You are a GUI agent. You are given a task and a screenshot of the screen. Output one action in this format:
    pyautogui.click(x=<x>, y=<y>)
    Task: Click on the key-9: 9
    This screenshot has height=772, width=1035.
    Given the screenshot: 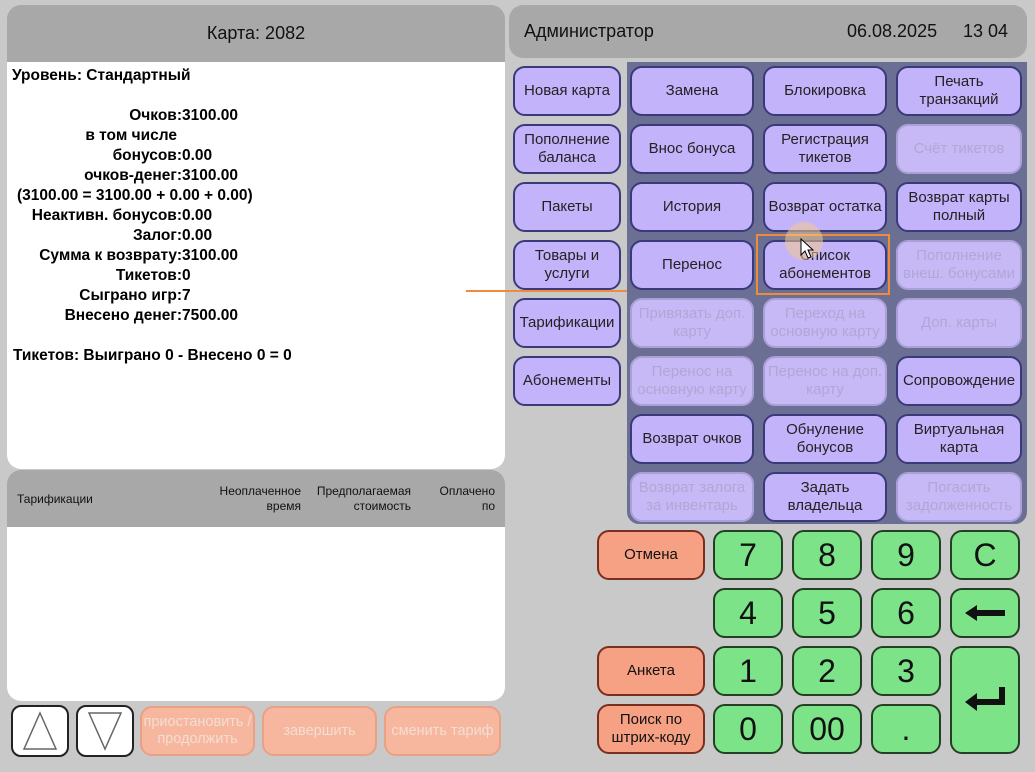 What is the action you would take?
    pyautogui.click(x=906, y=555)
    